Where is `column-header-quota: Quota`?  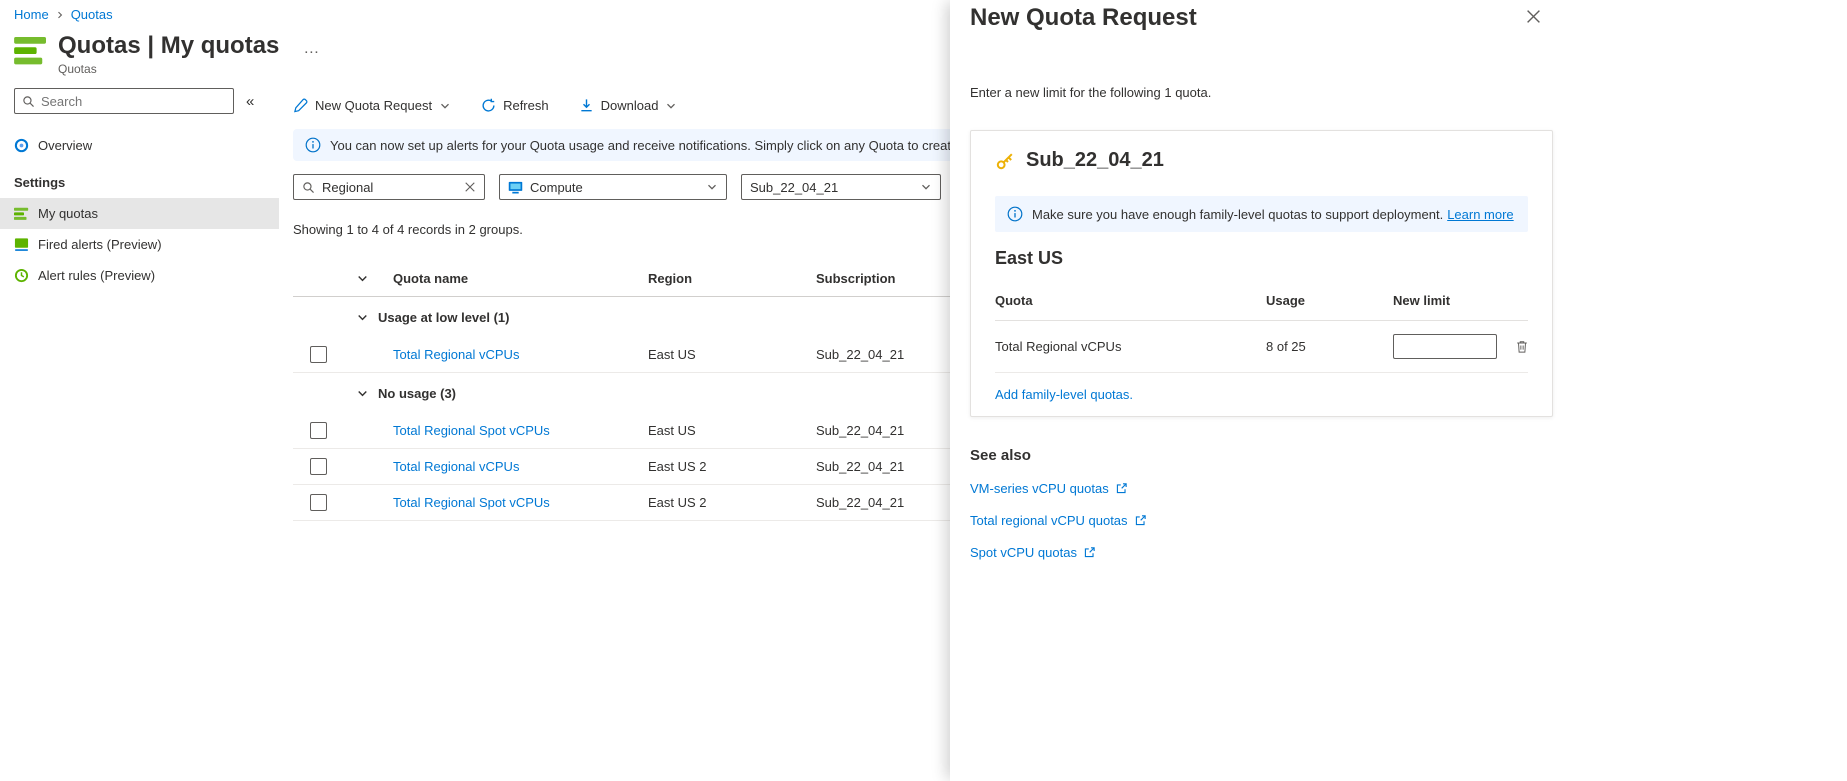
column-header-quota: Quota is located at coordinates (1014, 300).